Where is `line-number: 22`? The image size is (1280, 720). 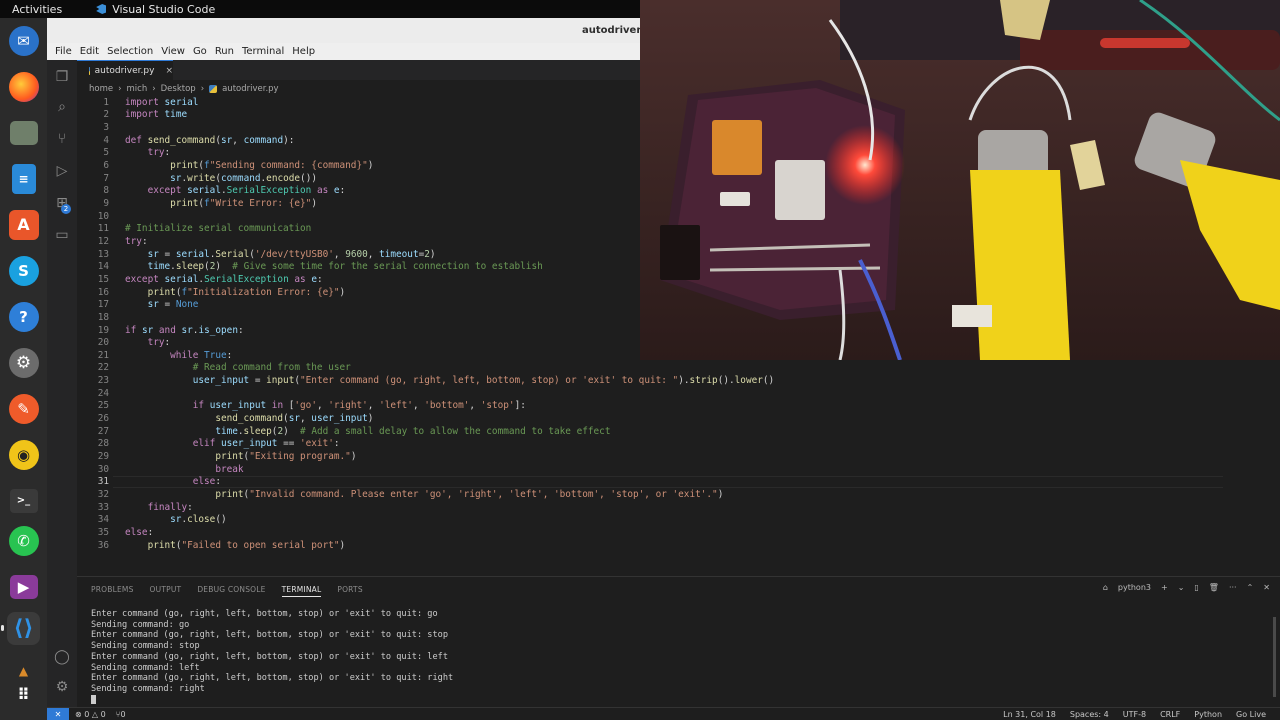 line-number: 22 is located at coordinates (103, 368).